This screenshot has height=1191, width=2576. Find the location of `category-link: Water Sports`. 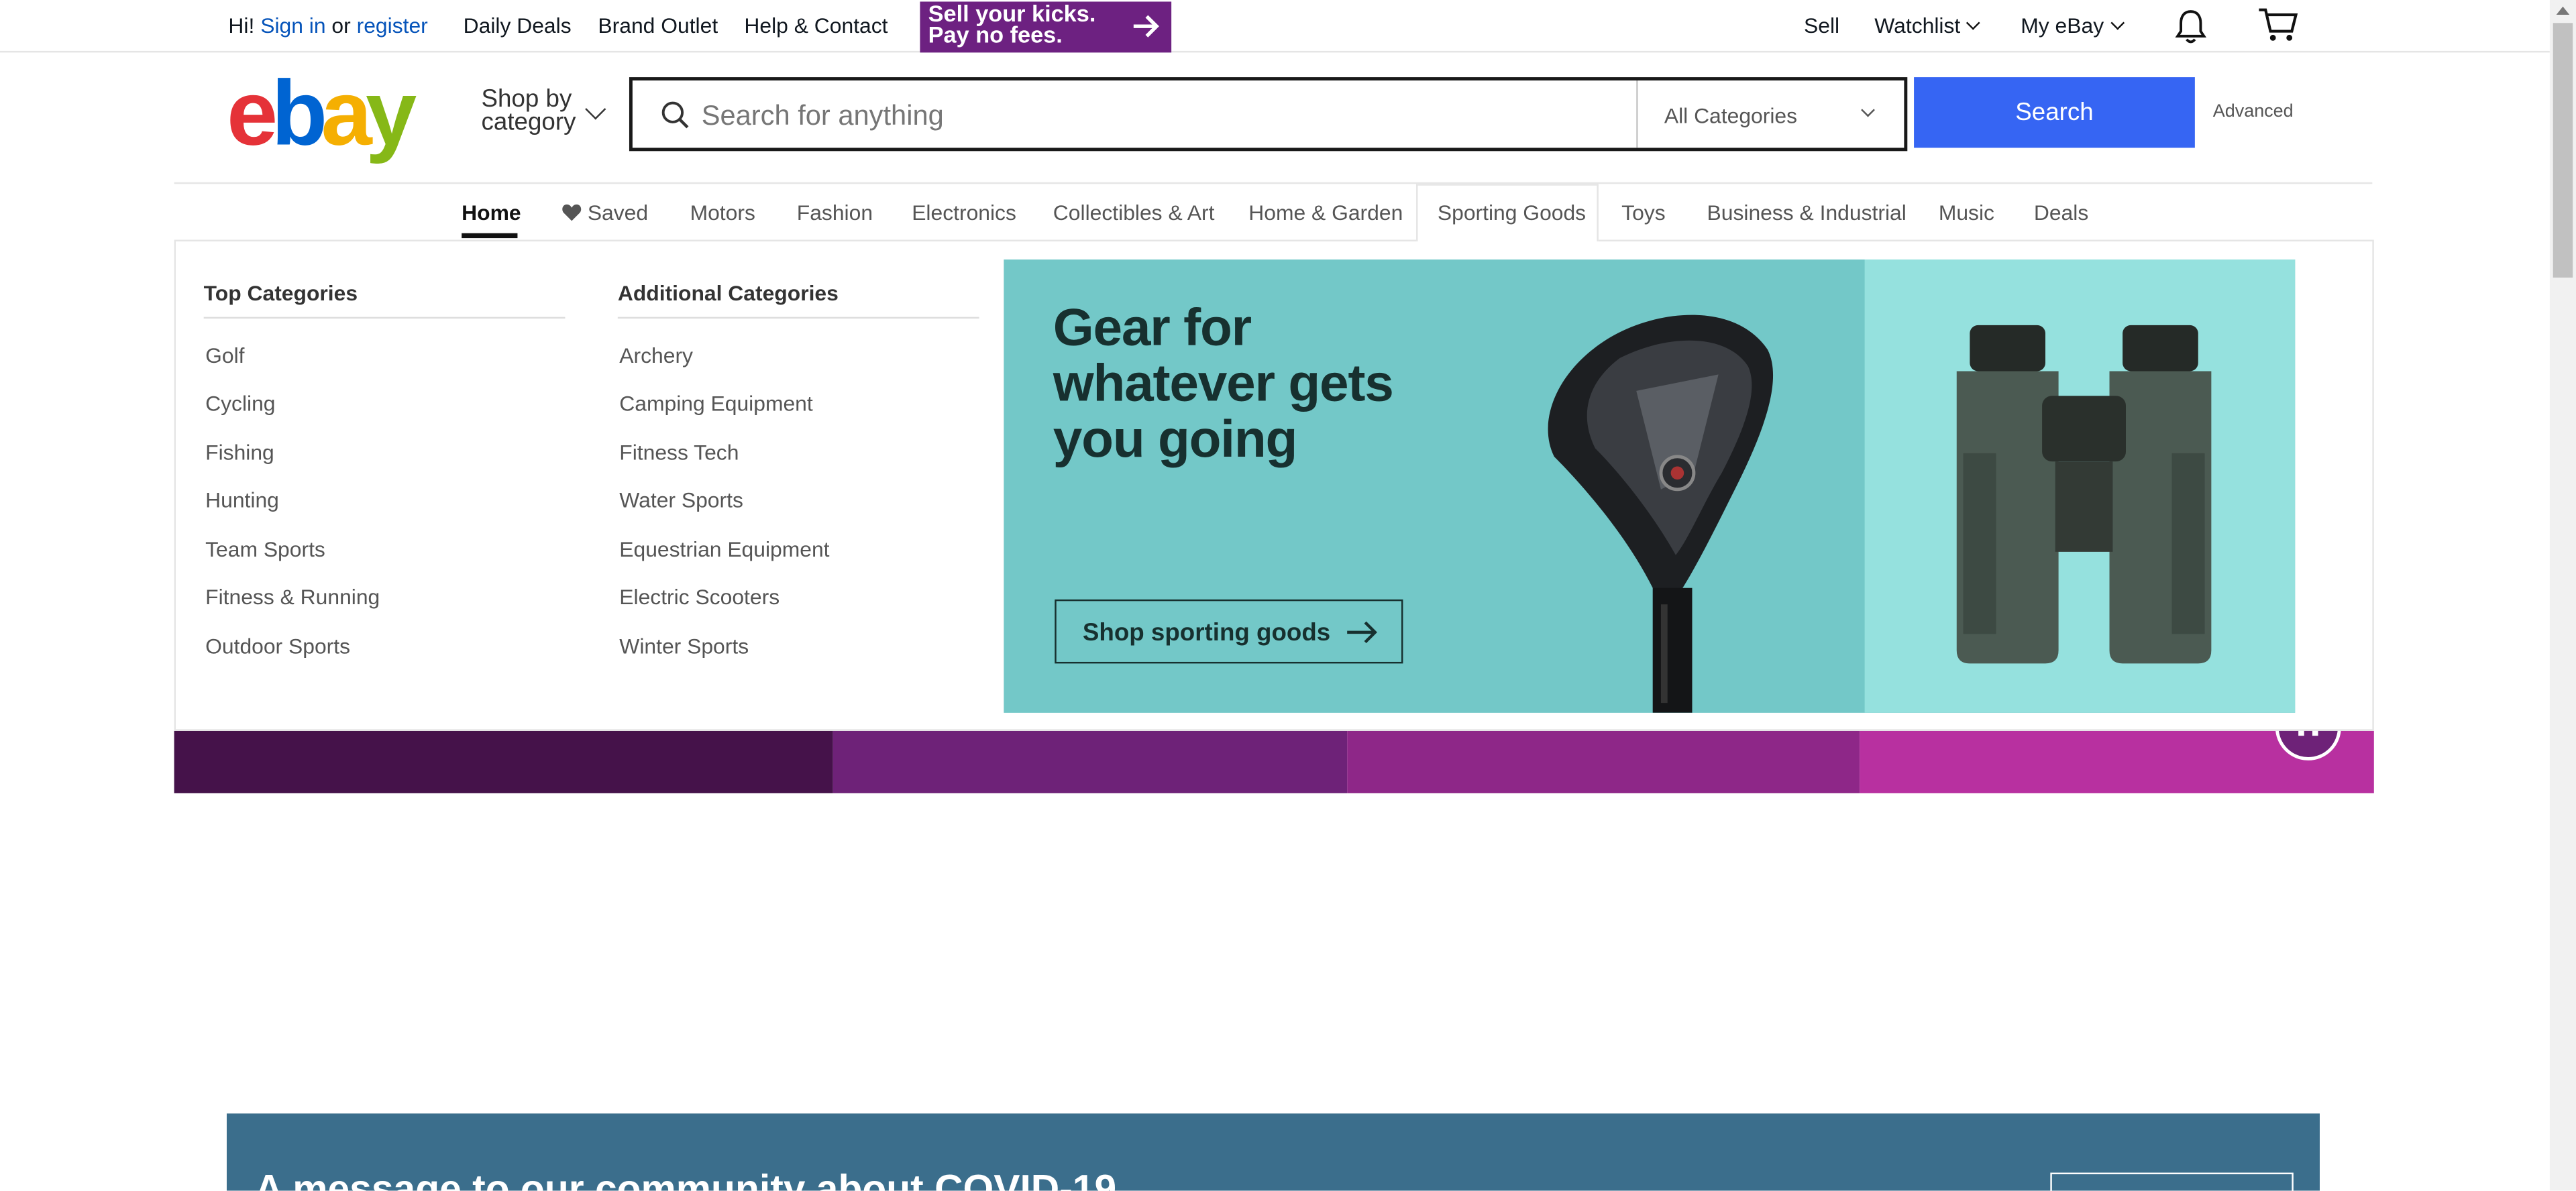

category-link: Water Sports is located at coordinates (681, 500).